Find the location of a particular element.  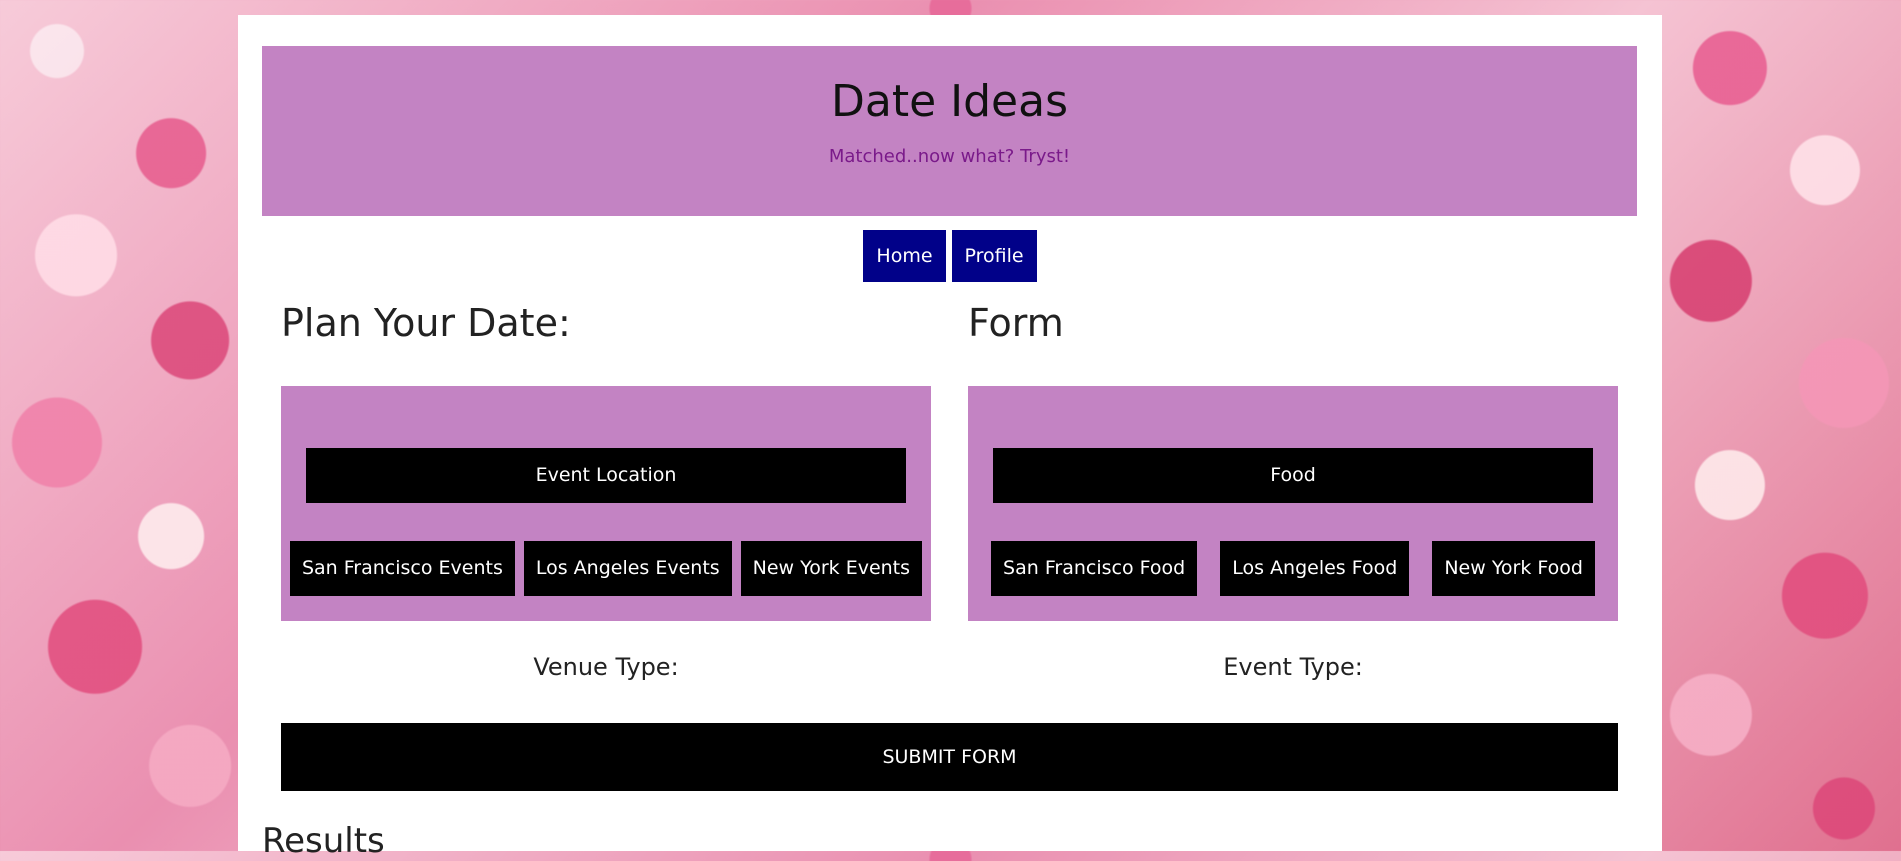

los-angeles-events-button: Los Angeles Events is located at coordinates (627, 568).